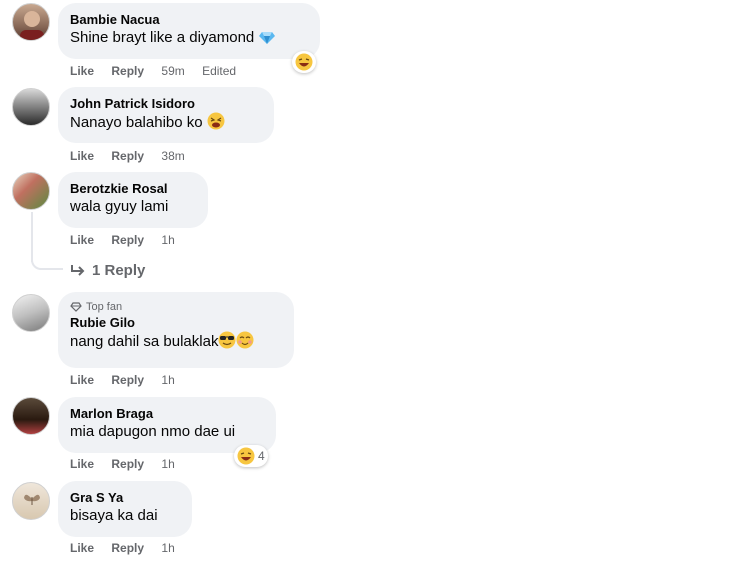 Image resolution: width=750 pixels, height=565 pixels. Describe the element at coordinates (189, 19) in the screenshot. I see `author-name: Bambie Nacua` at that location.